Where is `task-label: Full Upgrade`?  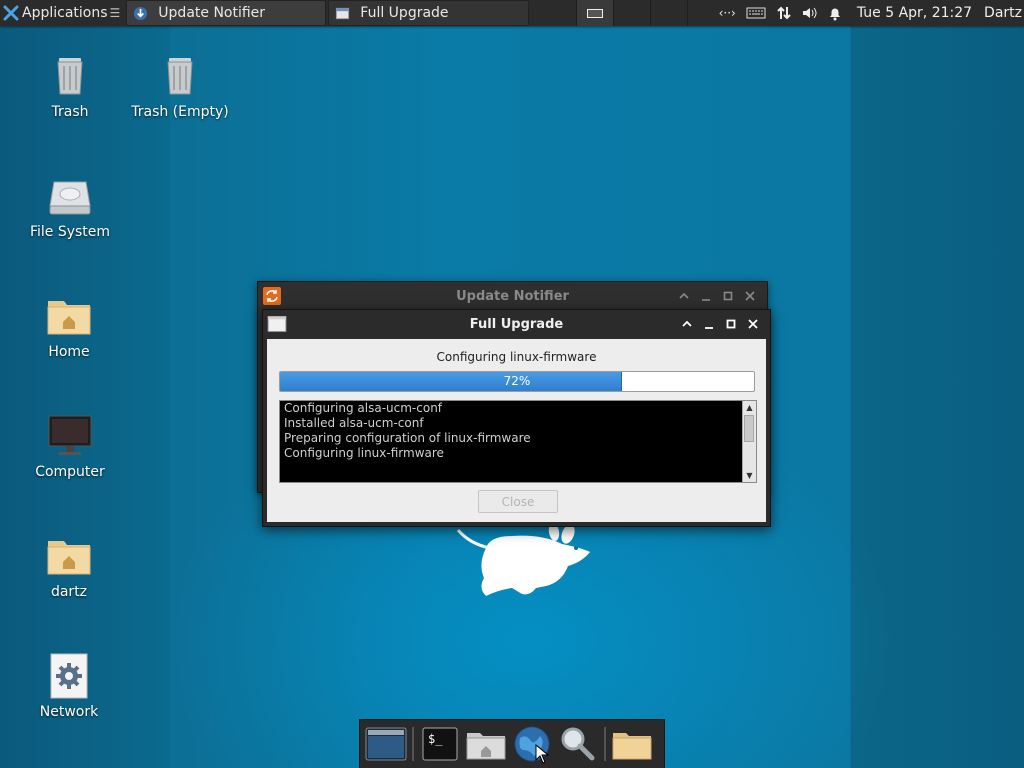 task-label: Full Upgrade is located at coordinates (404, 13).